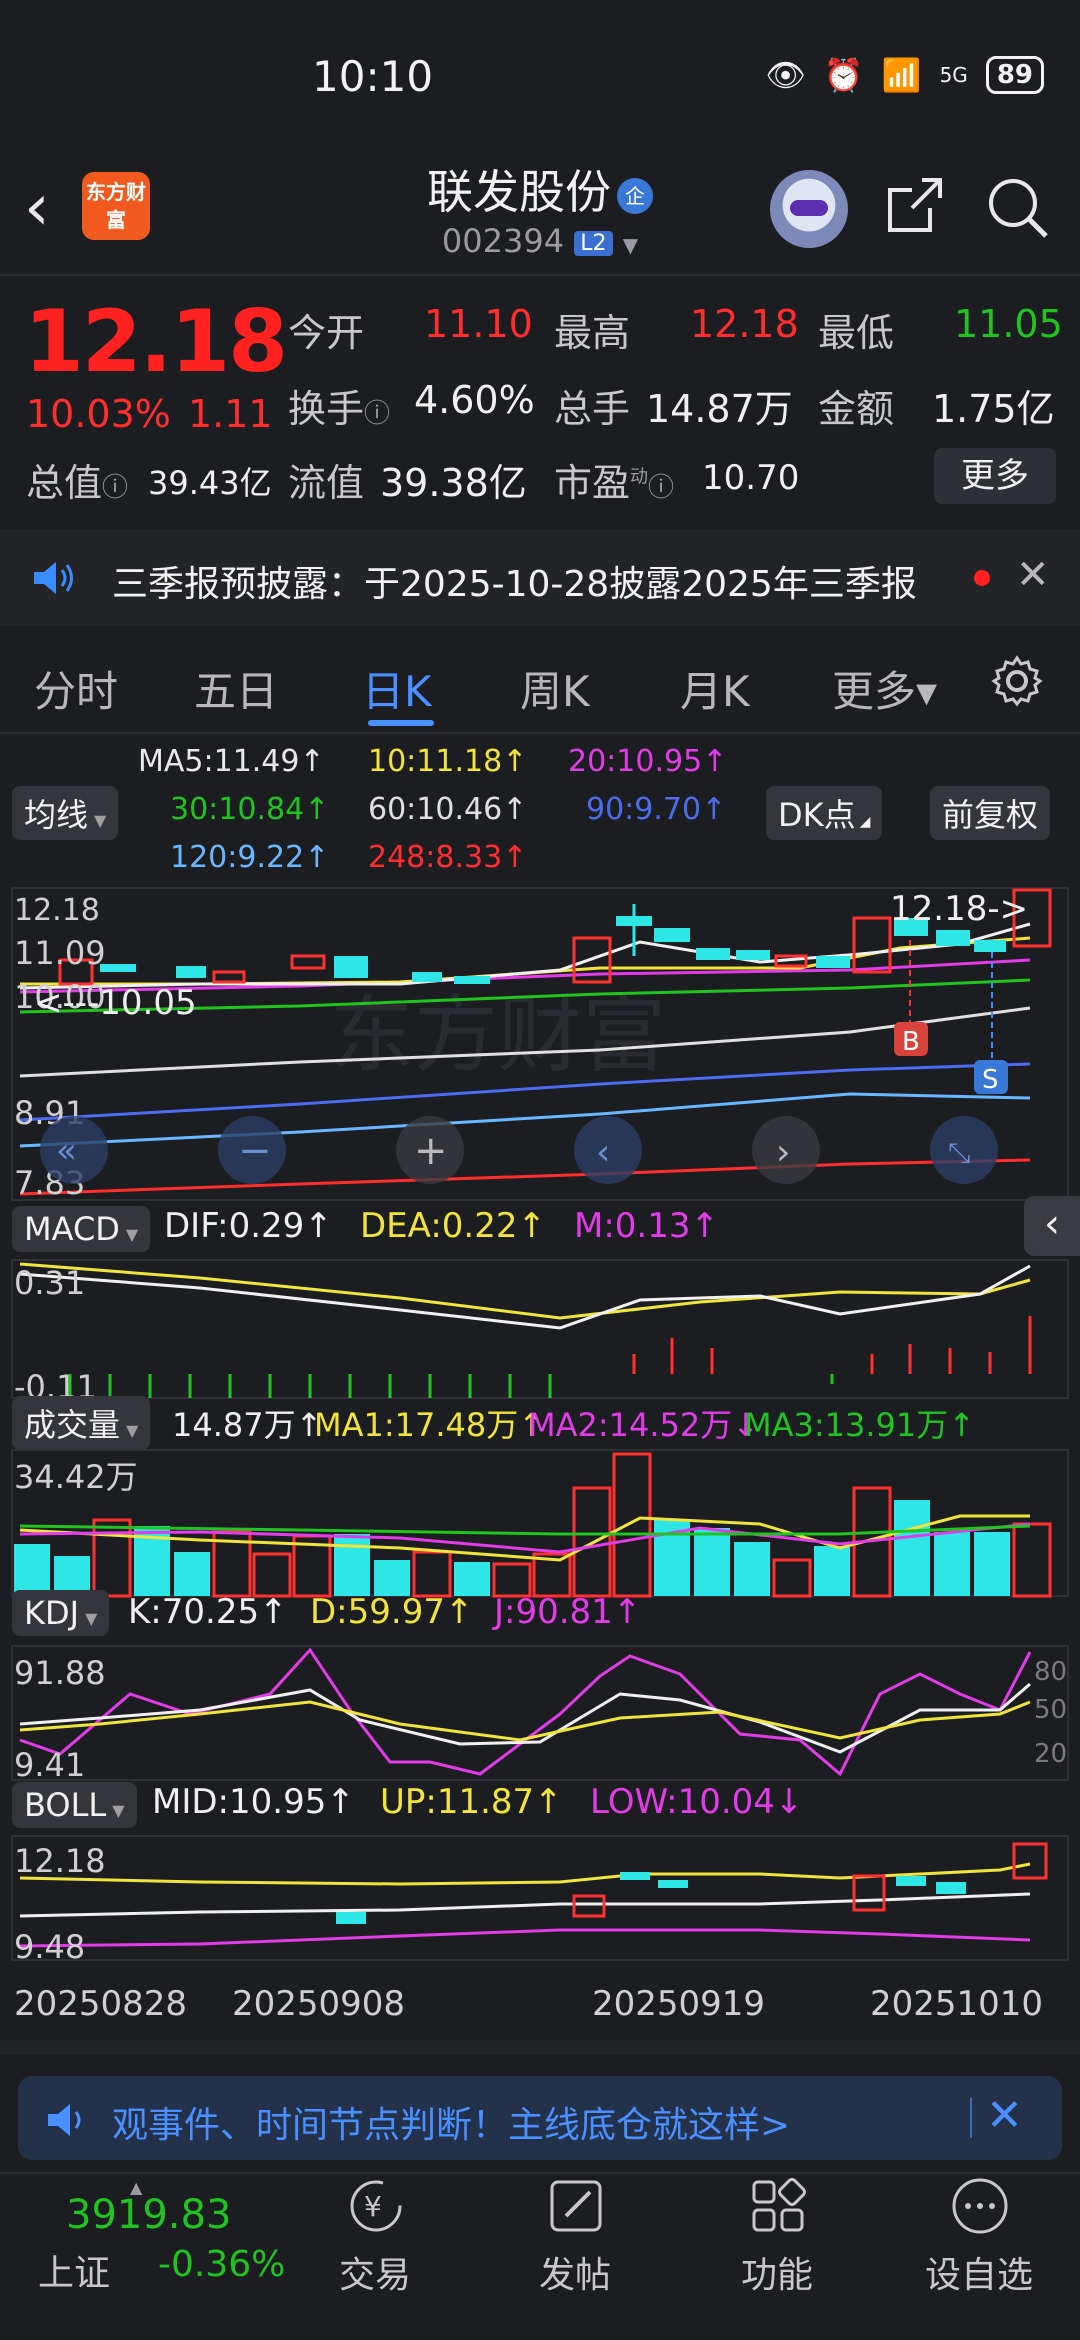 This screenshot has width=1080, height=2340. Describe the element at coordinates (1050, 1710) in the screenshot. I see `kdj-ref-50: 50` at that location.